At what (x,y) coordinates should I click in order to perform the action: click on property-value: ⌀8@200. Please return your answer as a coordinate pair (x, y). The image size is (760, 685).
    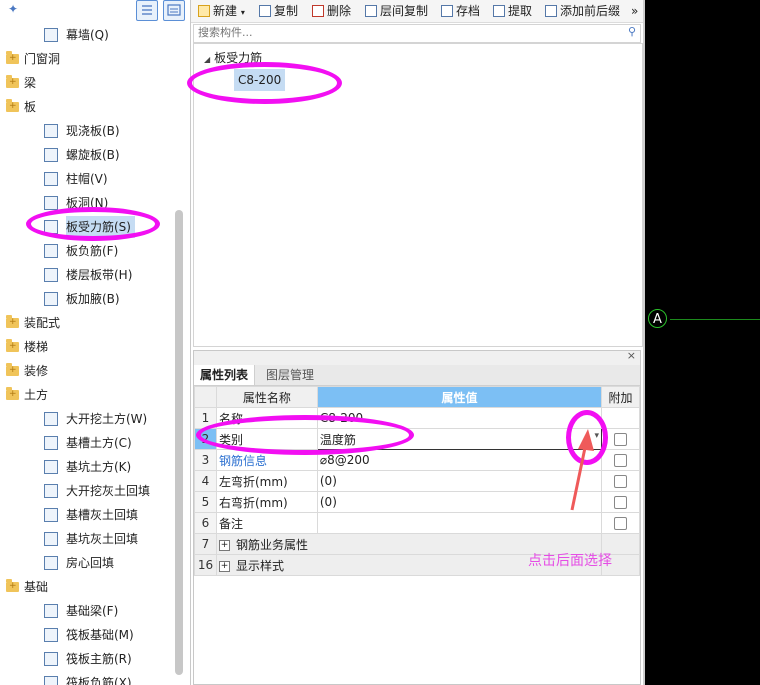
    Looking at the image, I should click on (459, 460).